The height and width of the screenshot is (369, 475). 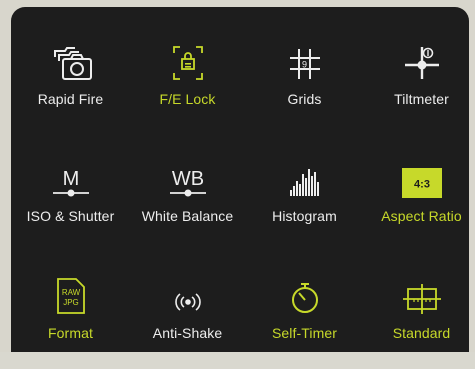 I want to click on option-label: ISO & Shutter, so click(x=70, y=216).